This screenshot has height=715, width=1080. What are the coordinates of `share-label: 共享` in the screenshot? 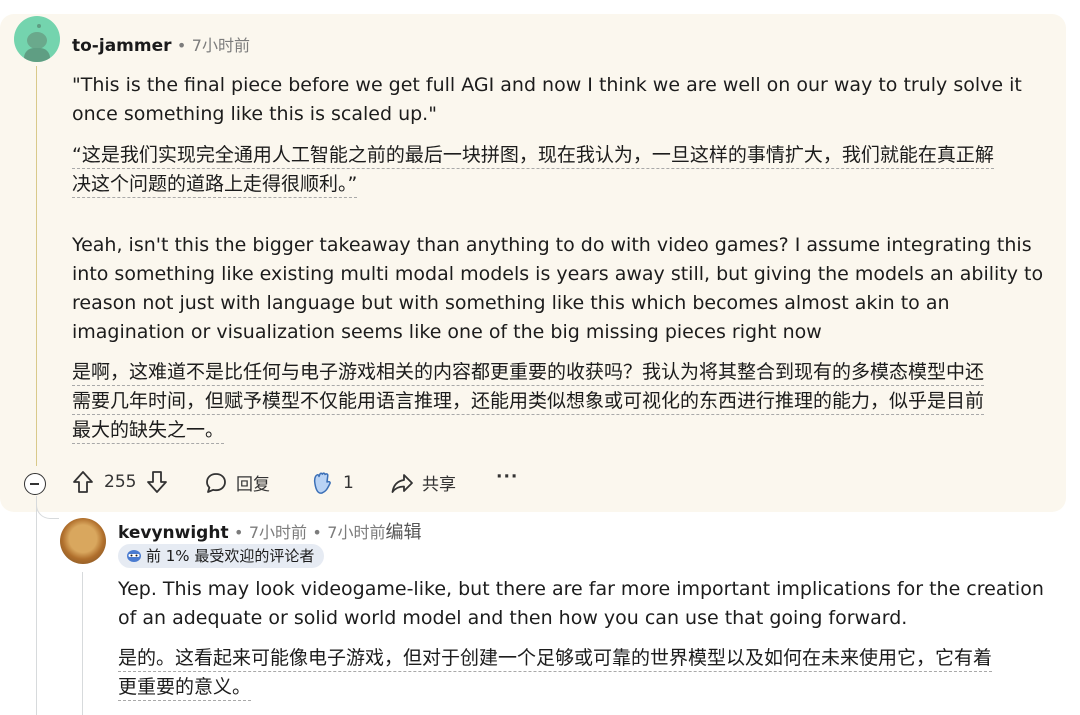 It's located at (439, 485).